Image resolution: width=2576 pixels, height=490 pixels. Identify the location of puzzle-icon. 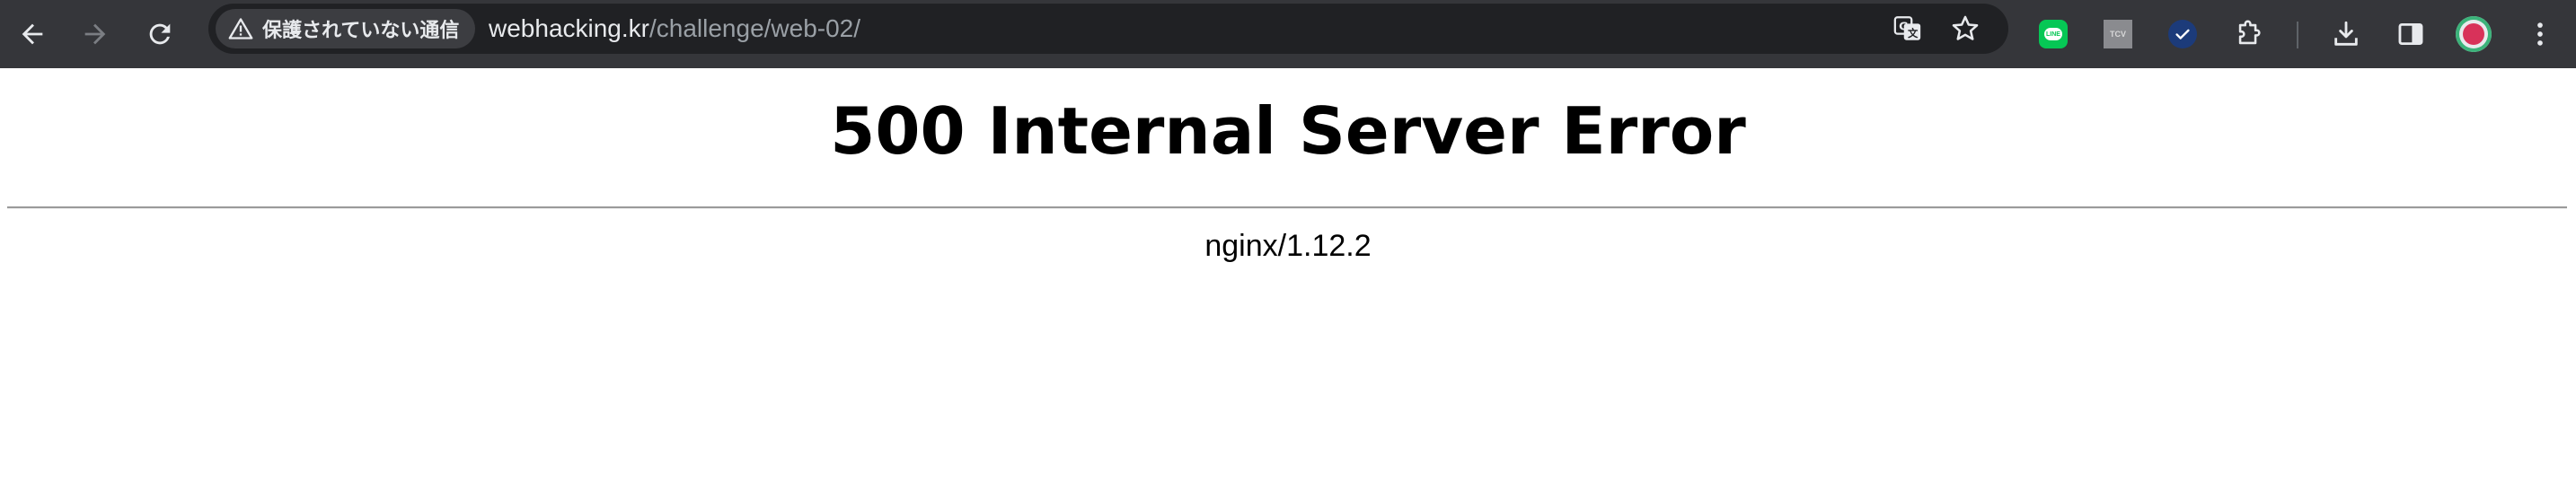
(2249, 32).